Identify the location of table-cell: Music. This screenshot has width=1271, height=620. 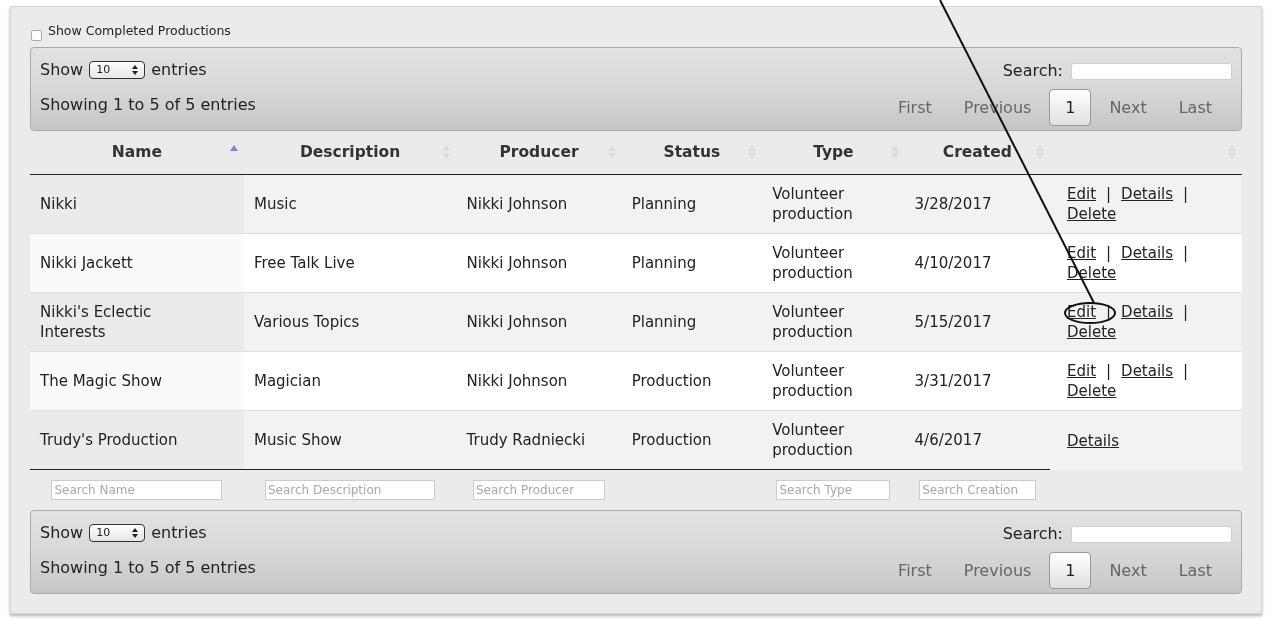
(350, 204).